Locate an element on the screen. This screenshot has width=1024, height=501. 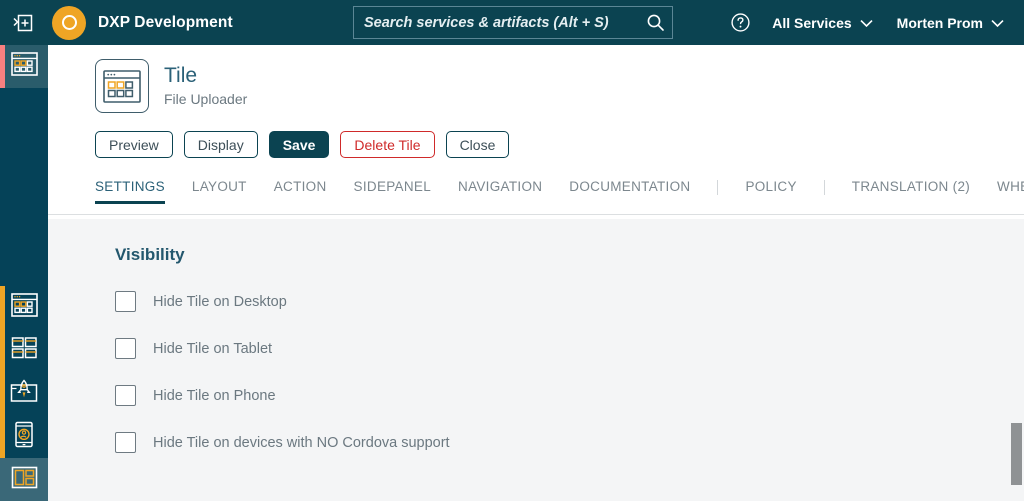
rail-item-layout-panels is located at coordinates (24, 479).